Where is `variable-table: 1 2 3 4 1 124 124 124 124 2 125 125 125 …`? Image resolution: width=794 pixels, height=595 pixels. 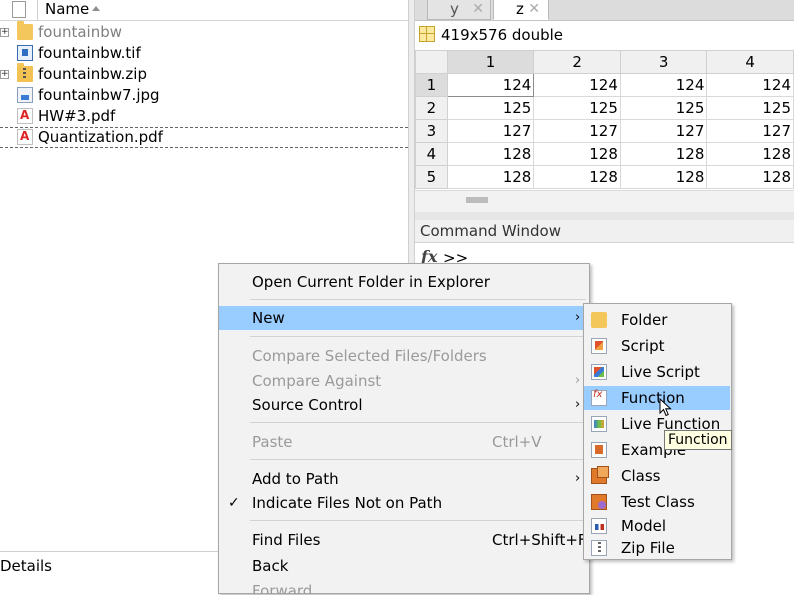
variable-table: 1 2 3 4 1 124 124 124 124 2 125 125 125 … is located at coordinates (604, 119).